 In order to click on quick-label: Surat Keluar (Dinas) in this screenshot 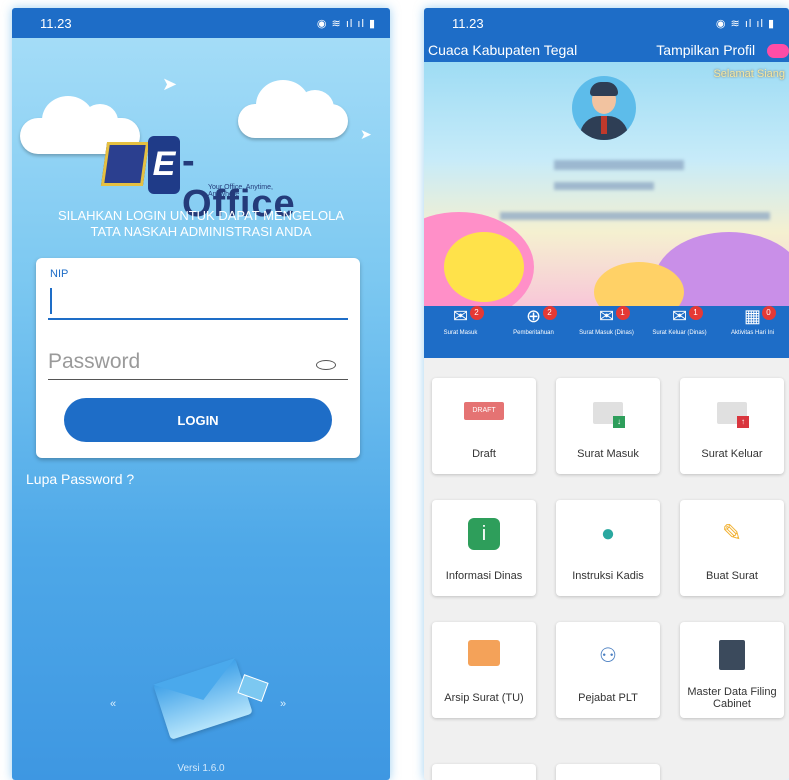, I will do `click(679, 333)`.